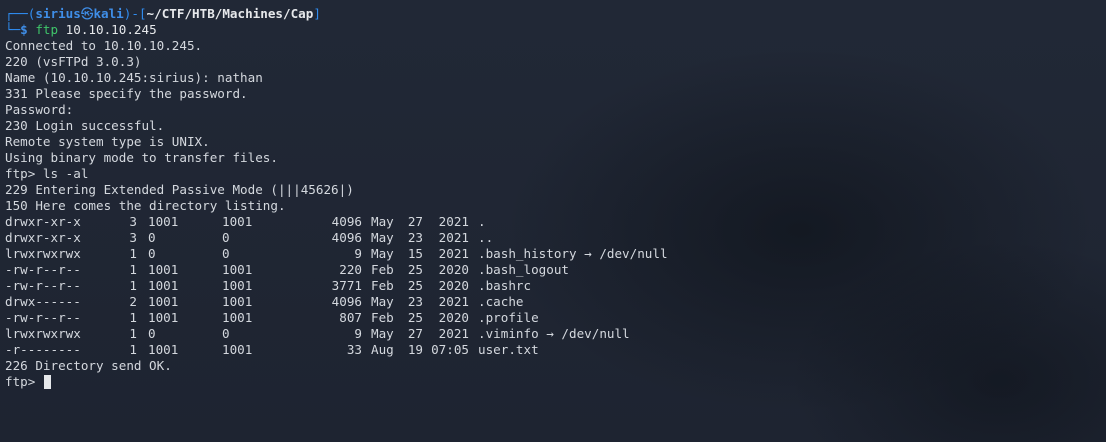 Image resolution: width=1106 pixels, height=442 pixels. Describe the element at coordinates (13, 29) in the screenshot. I see `prompt-frame-bottom: └─` at that location.